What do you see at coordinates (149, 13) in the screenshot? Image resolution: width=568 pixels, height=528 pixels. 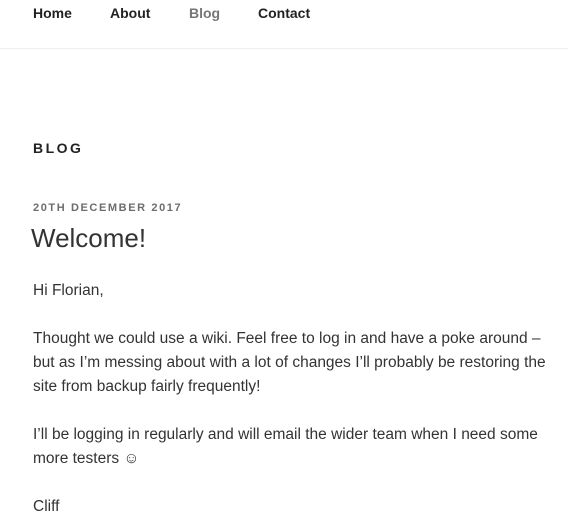 I see `nav-about-link: About` at bounding box center [149, 13].